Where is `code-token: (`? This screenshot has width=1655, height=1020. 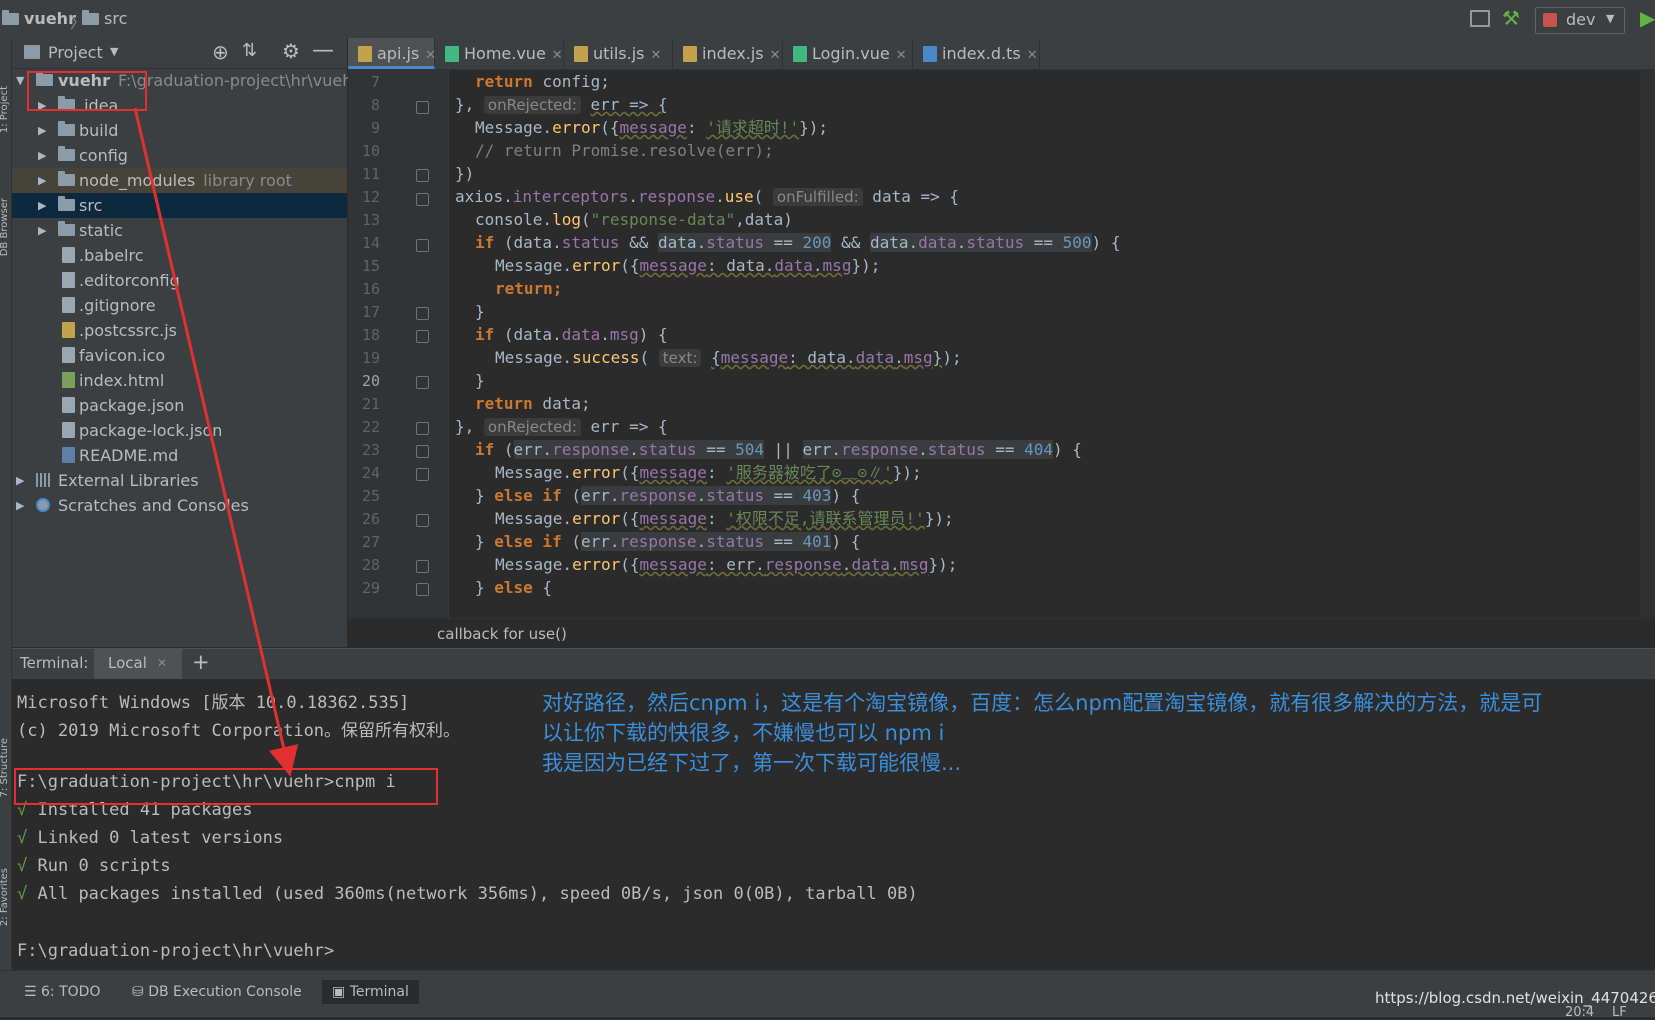 code-token: ( is located at coordinates (571, 541).